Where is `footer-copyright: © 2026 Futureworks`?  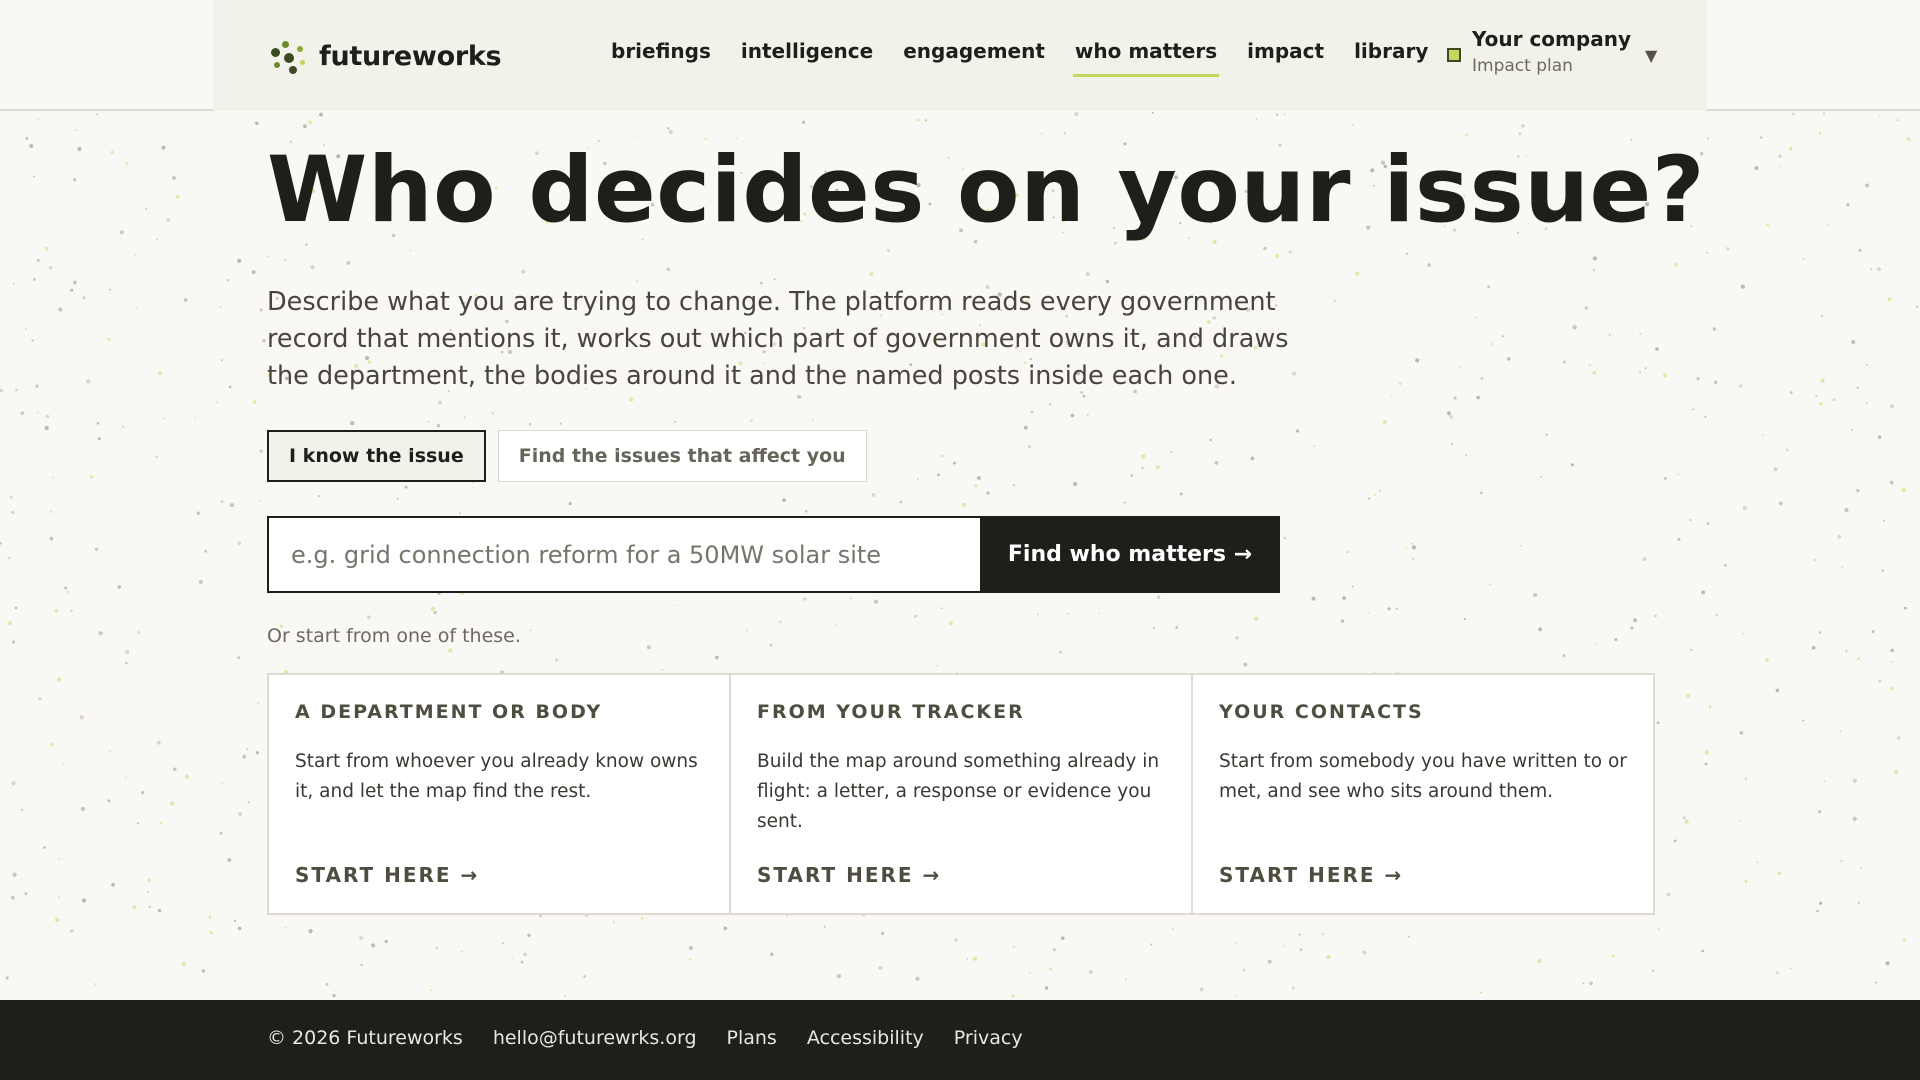 footer-copyright: © 2026 Futureworks is located at coordinates (365, 1038).